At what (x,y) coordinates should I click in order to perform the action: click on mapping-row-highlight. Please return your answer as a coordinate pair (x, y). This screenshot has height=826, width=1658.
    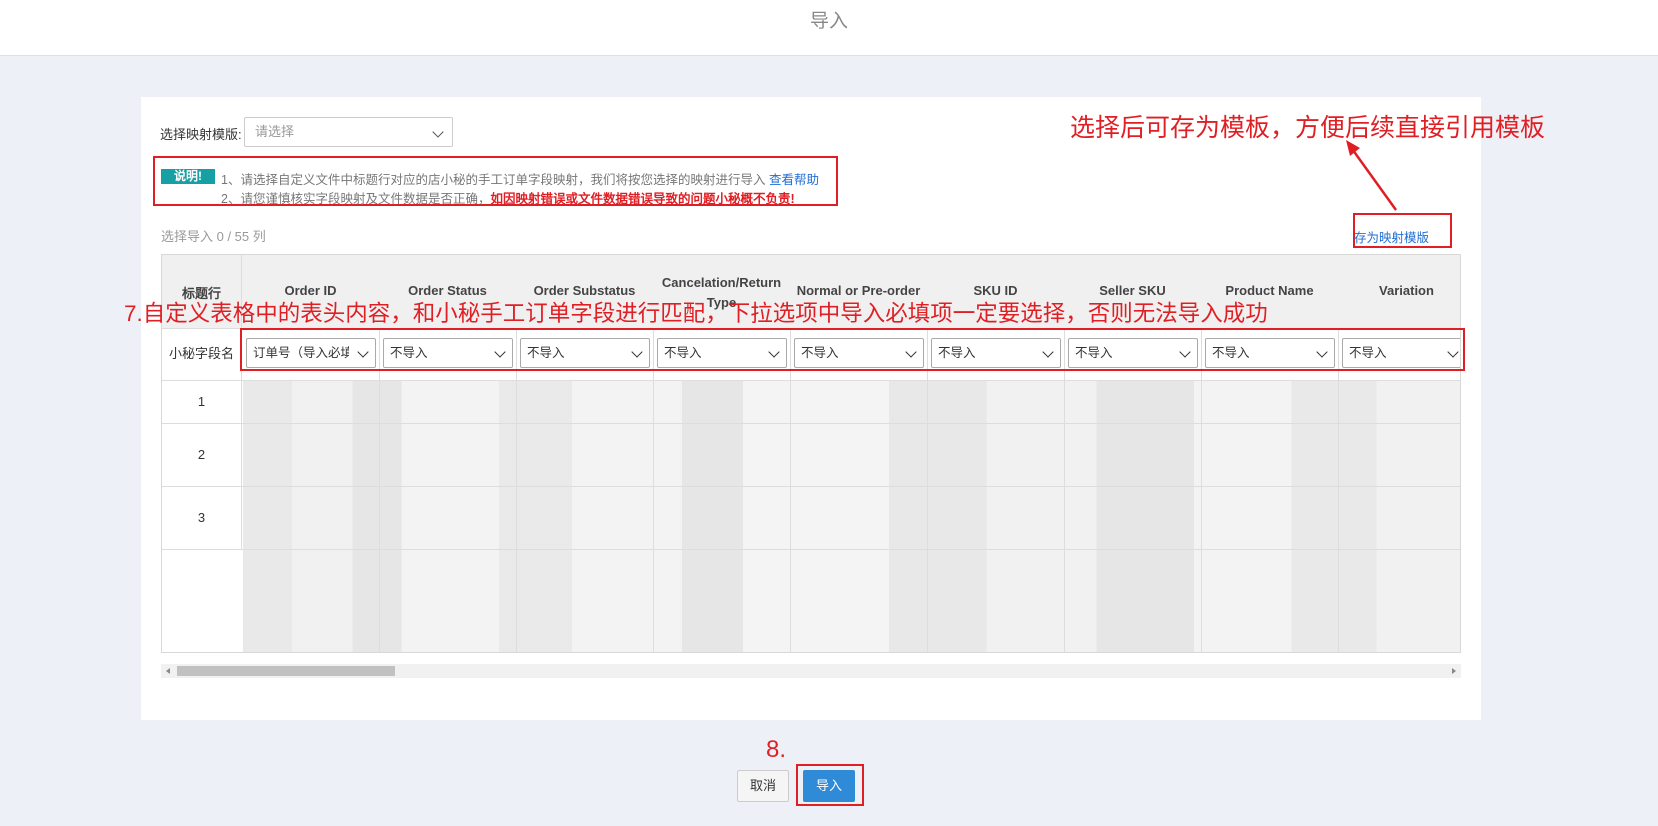
    Looking at the image, I should click on (852, 349).